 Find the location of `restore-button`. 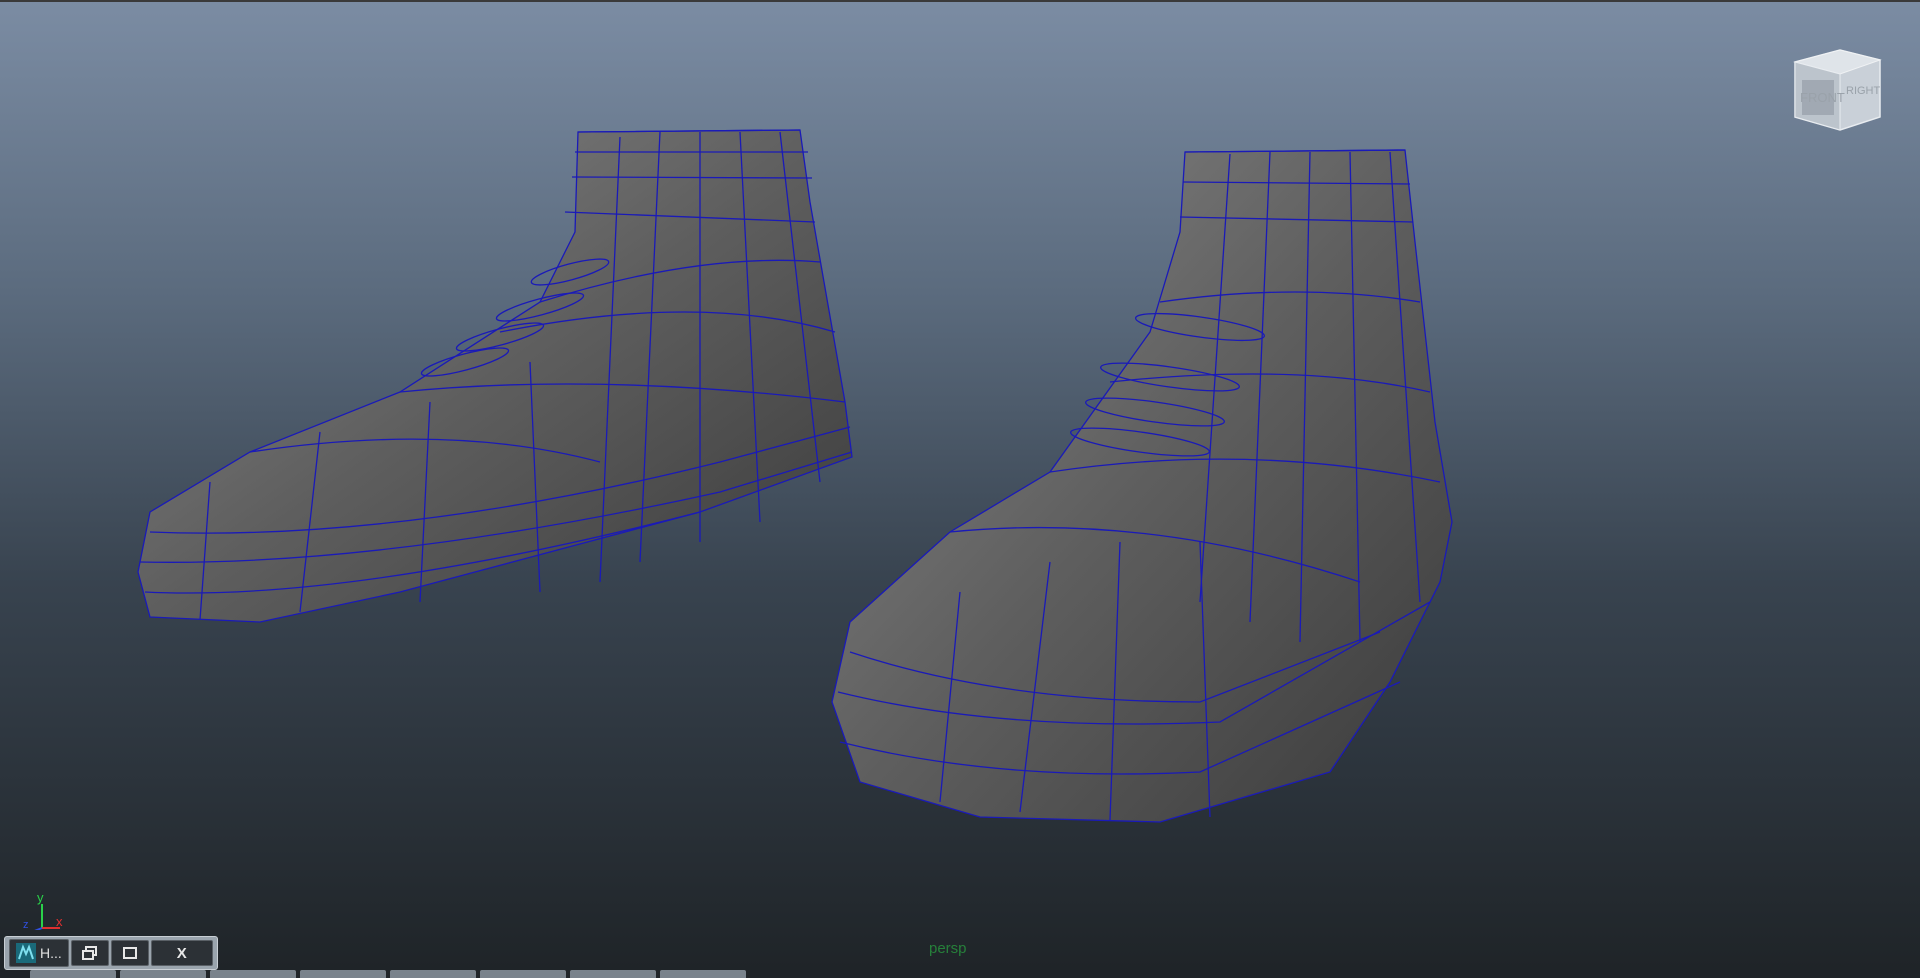

restore-button is located at coordinates (89, 953).